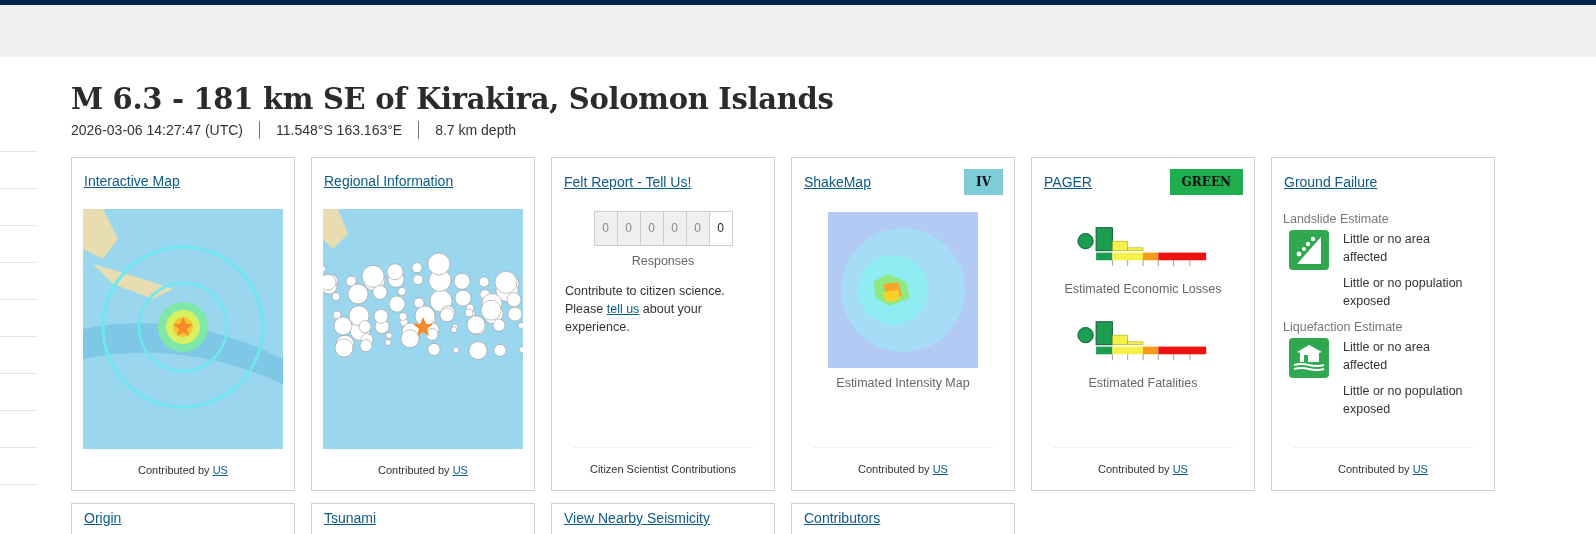 This screenshot has height=534, width=1596. I want to click on event-title: M 6.3 - 181 km SE of Kirakira, Solomon Islands, so click(453, 99).